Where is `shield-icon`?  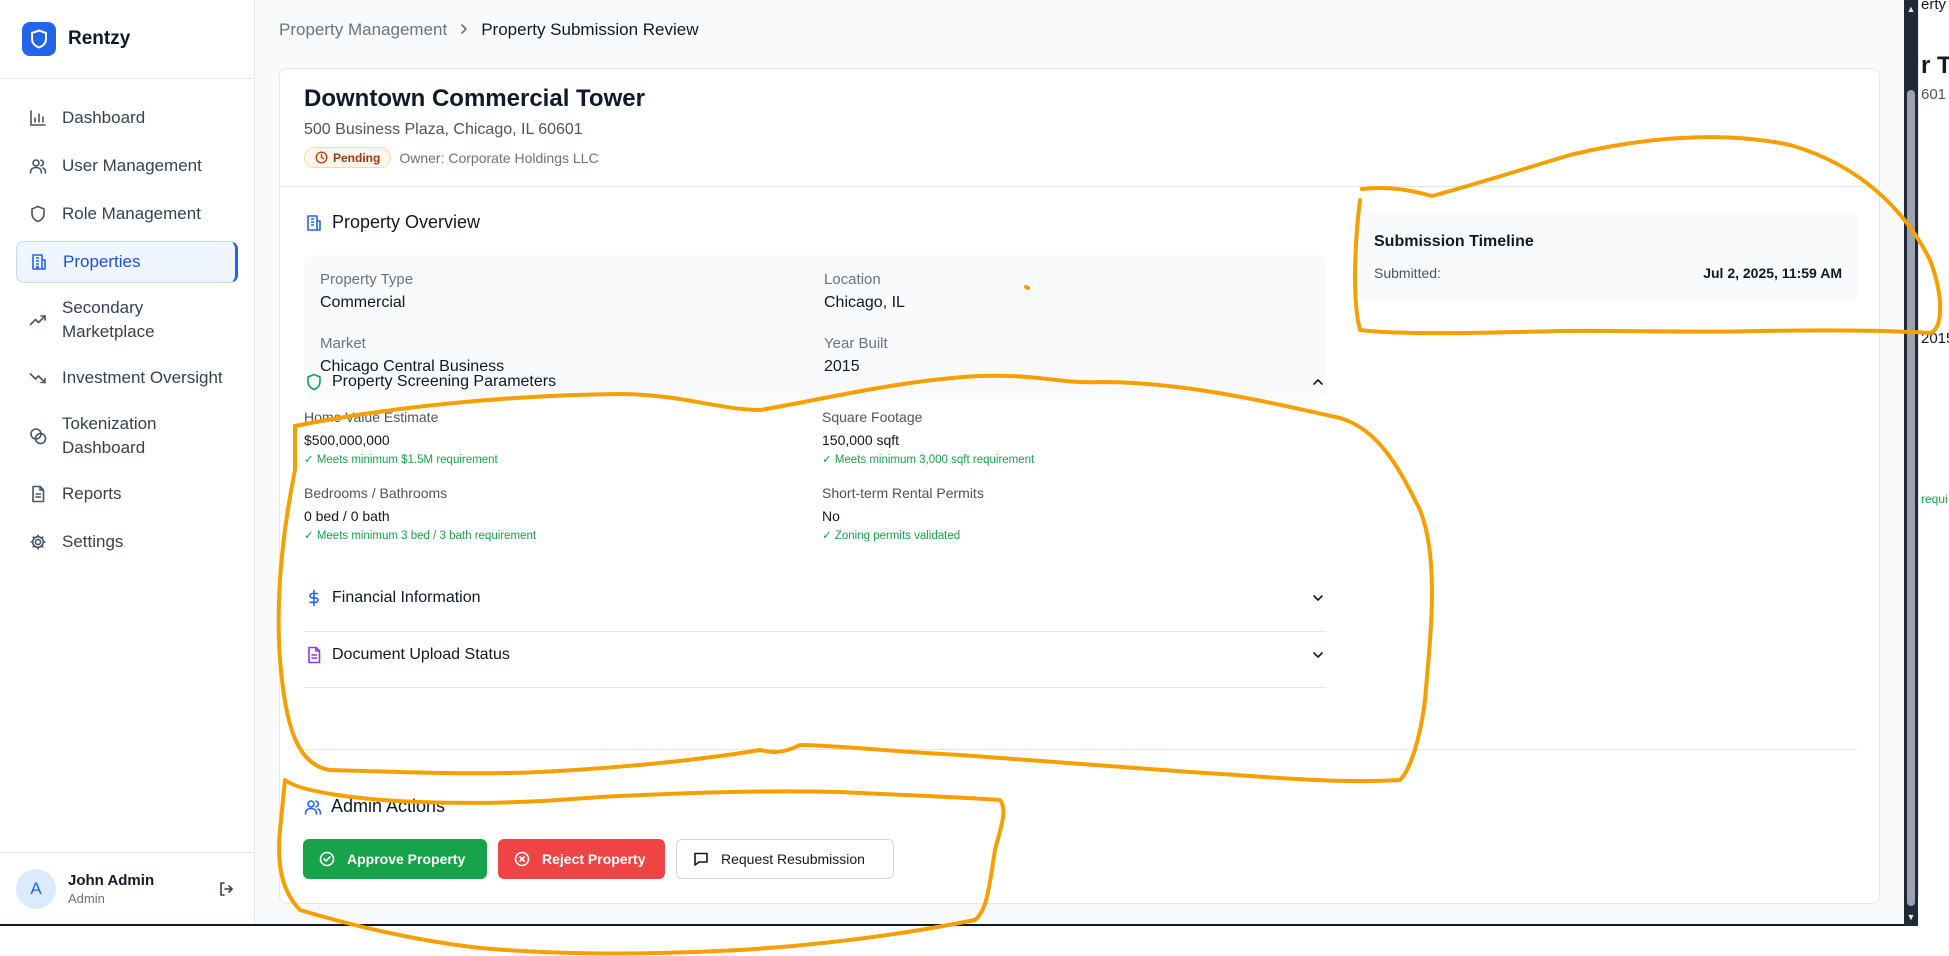
shield-icon is located at coordinates (38, 214).